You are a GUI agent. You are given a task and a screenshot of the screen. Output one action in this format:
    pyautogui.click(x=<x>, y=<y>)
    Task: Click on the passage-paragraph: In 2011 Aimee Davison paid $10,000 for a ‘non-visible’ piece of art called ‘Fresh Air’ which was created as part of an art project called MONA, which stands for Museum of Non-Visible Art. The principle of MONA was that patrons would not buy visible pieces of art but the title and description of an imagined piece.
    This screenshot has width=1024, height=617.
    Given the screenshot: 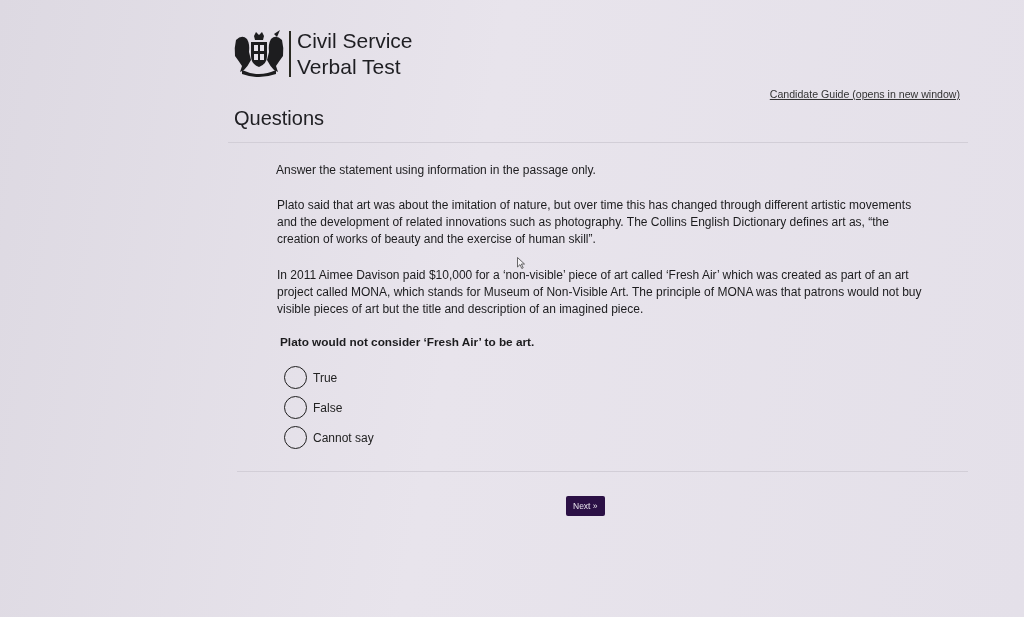 What is the action you would take?
    pyautogui.click(x=600, y=292)
    